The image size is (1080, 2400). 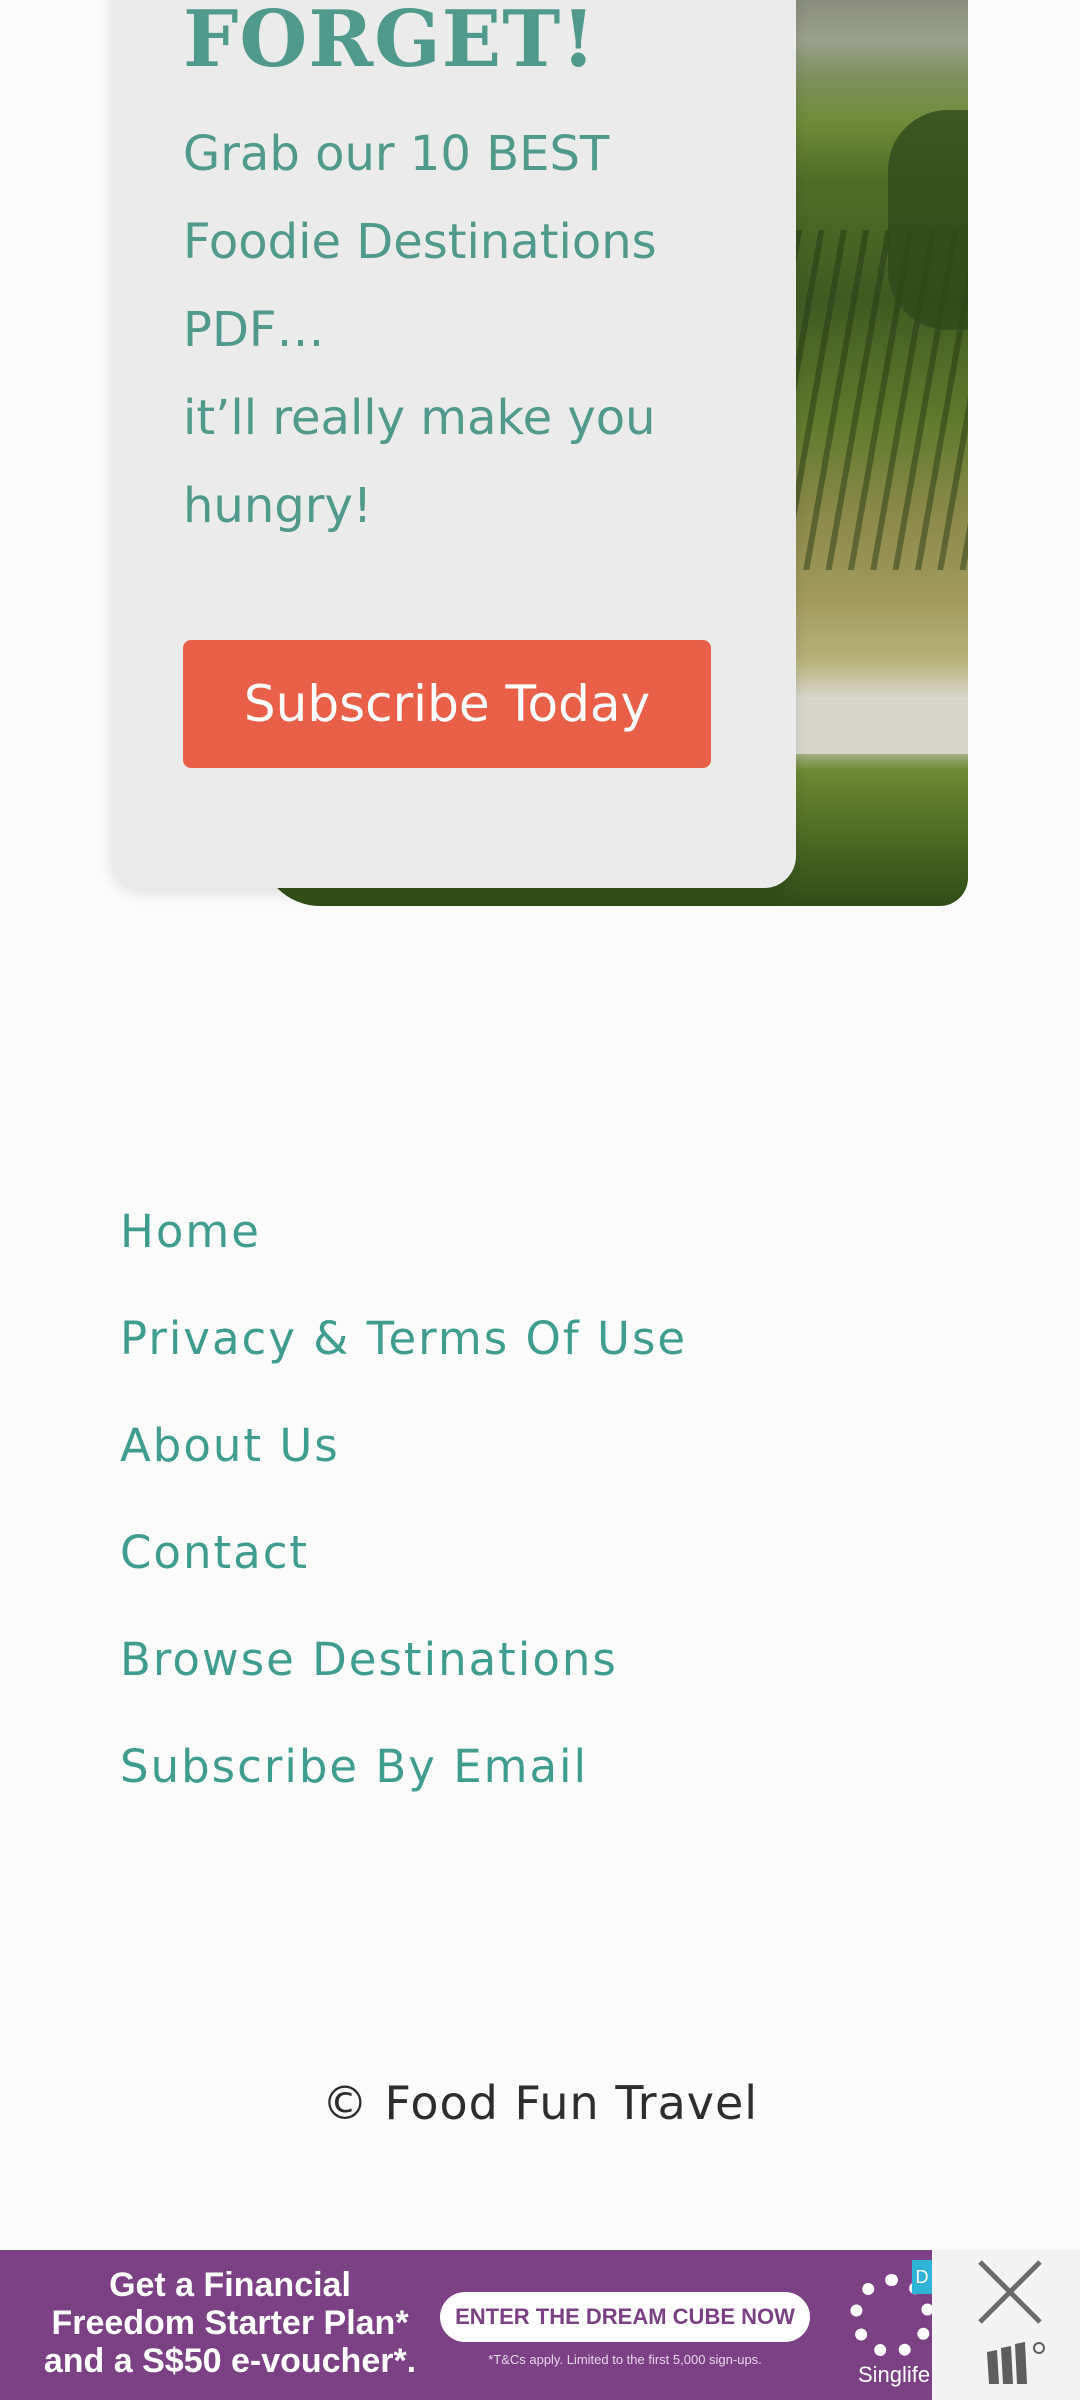 I want to click on ad-headline-line: Freedom Starter Plan*, so click(x=230, y=2323).